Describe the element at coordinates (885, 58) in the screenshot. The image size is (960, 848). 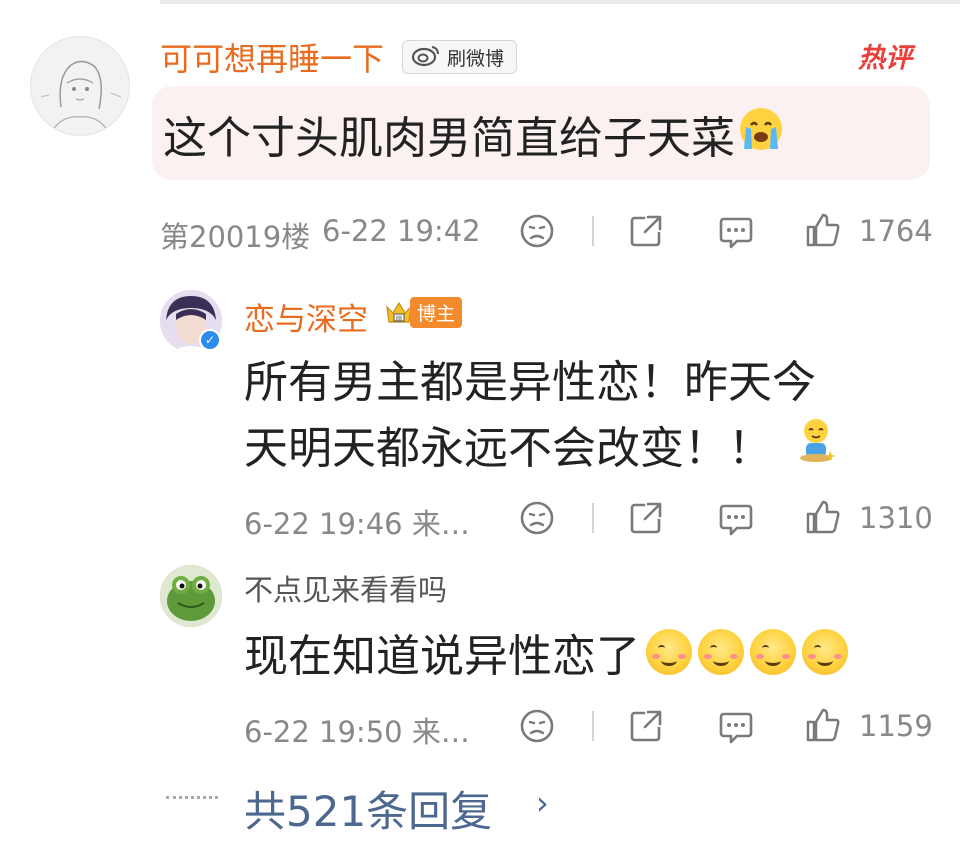
I see `hot-comment-label: 热评` at that location.